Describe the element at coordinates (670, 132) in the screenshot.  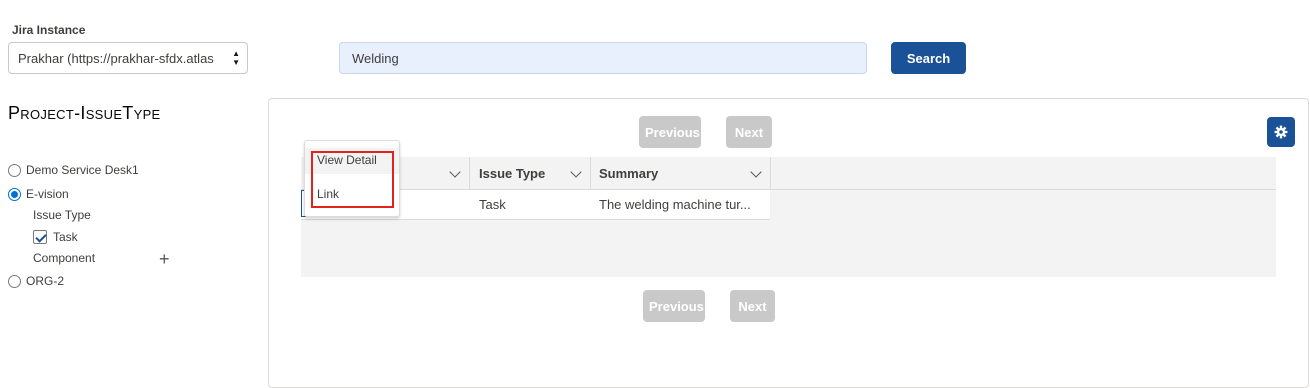
I see `previous-button-top: Previous` at that location.